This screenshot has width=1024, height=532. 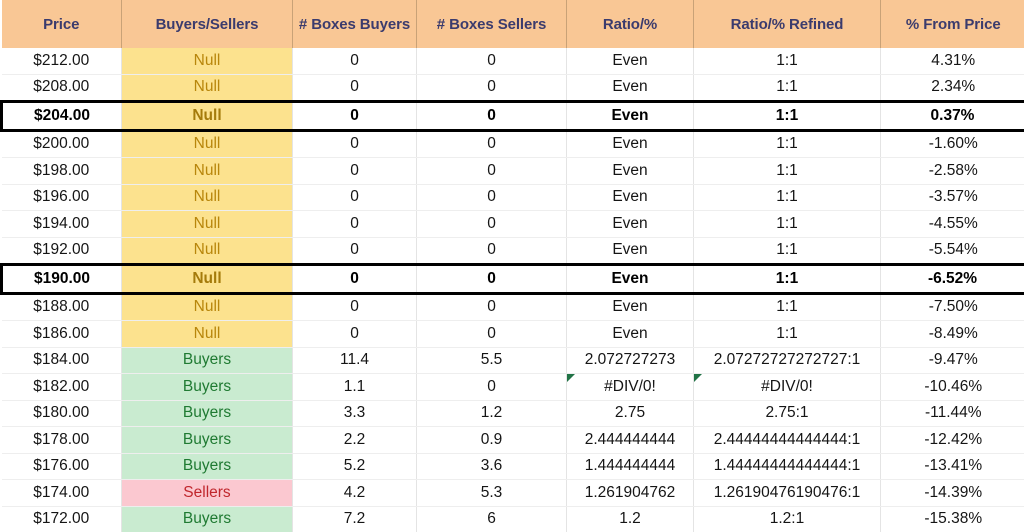 What do you see at coordinates (952, 334) in the screenshot?
I see `cell-pct-from-price: -8.49%` at bounding box center [952, 334].